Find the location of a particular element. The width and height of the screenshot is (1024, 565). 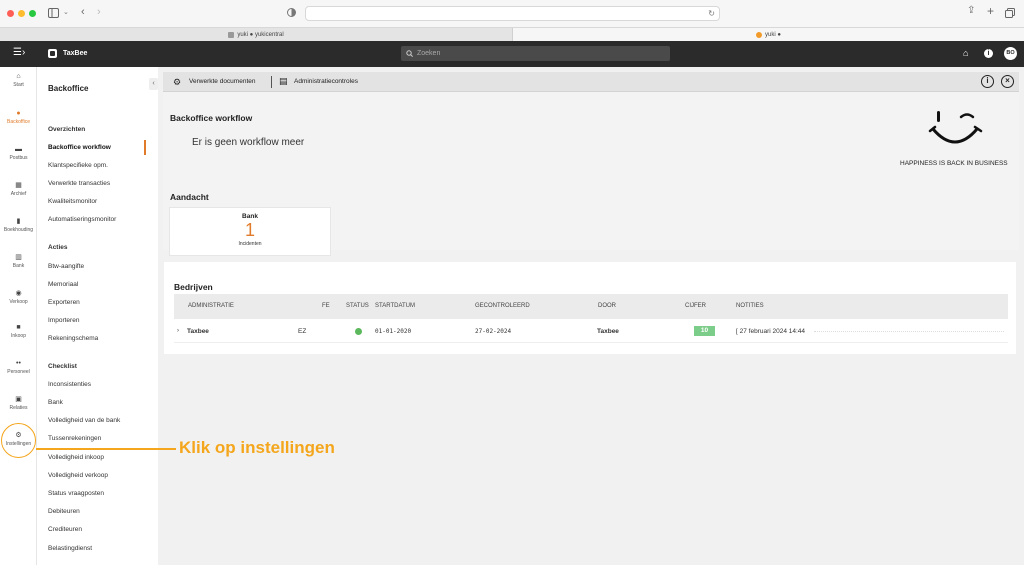

sidebar-item-kwaliteitsmonitor: Kwaliteitsmonitor is located at coordinates (100, 201).